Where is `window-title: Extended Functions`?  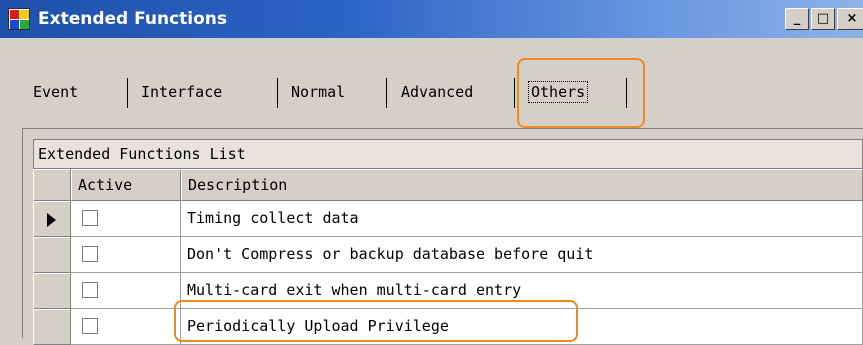
window-title: Extended Functions is located at coordinates (133, 19).